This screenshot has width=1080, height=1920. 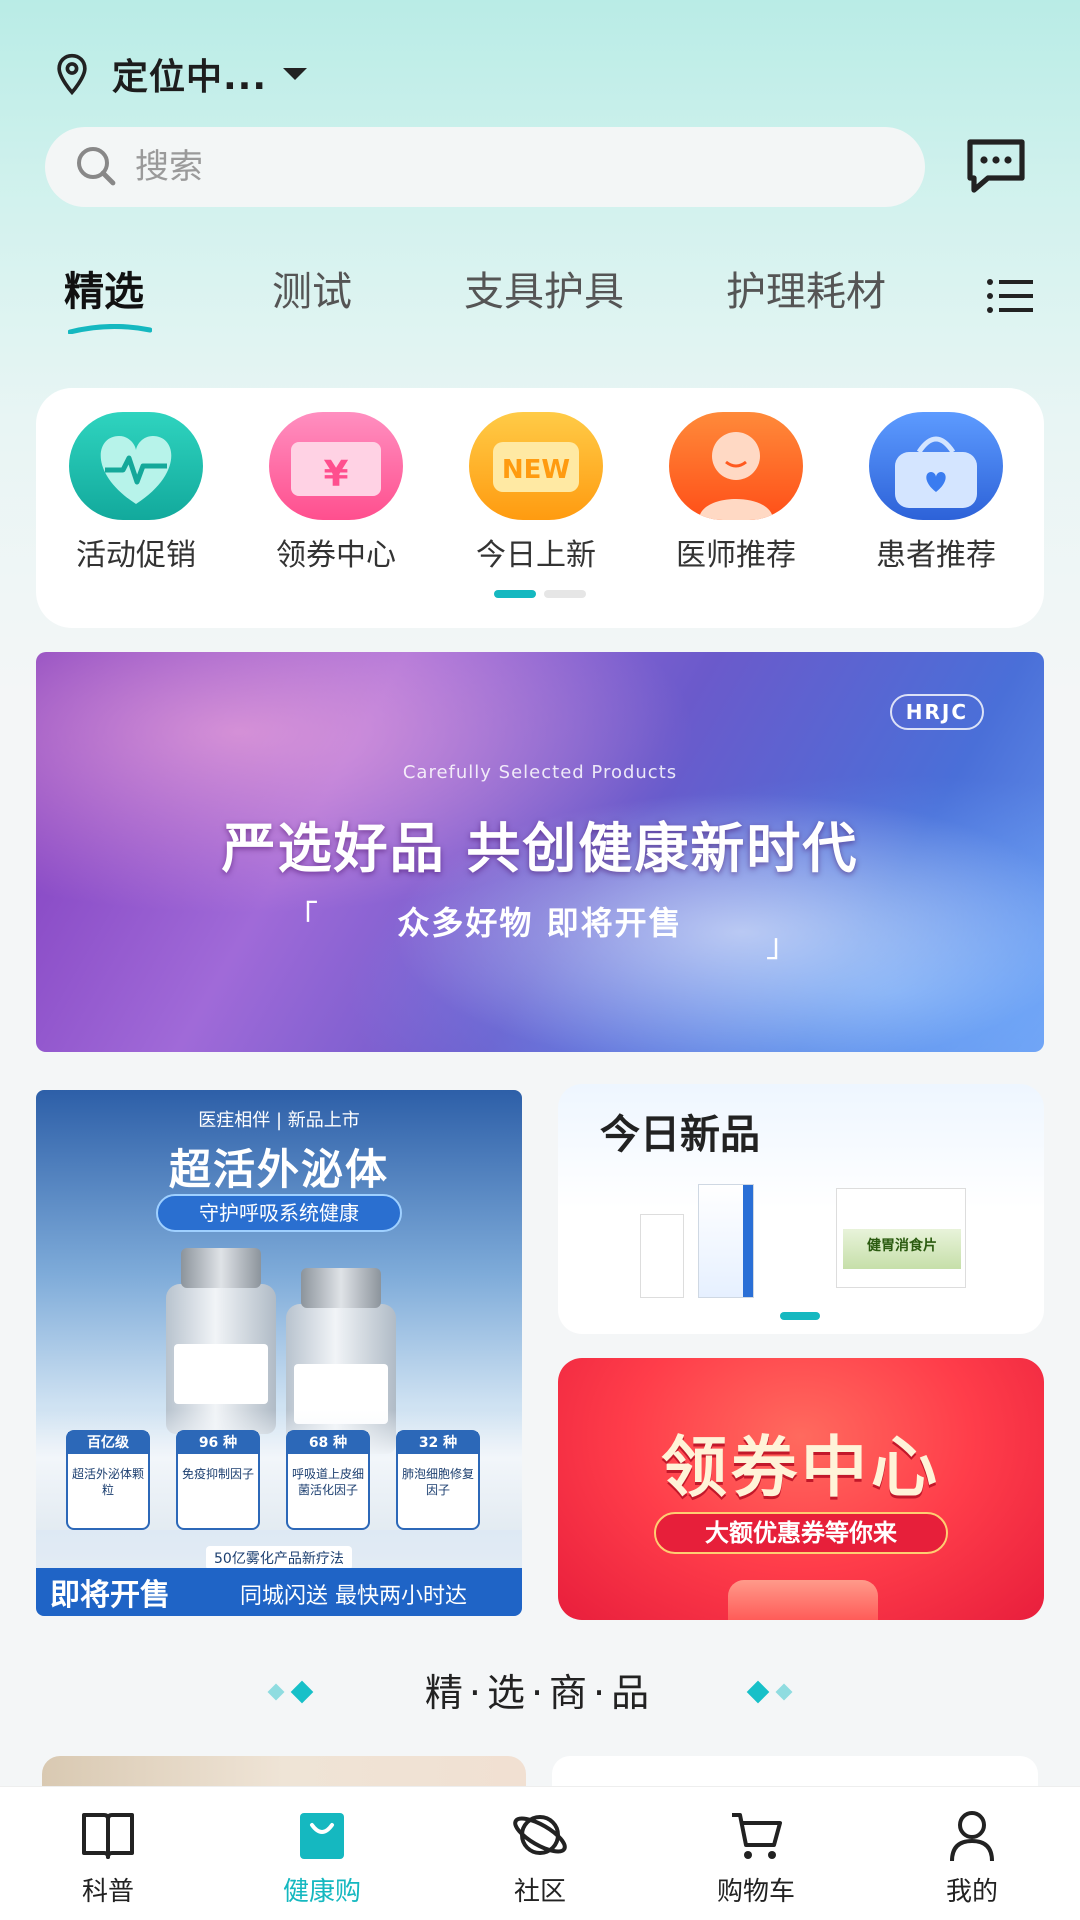 I want to click on tab-test: 测试, so click(x=312, y=292).